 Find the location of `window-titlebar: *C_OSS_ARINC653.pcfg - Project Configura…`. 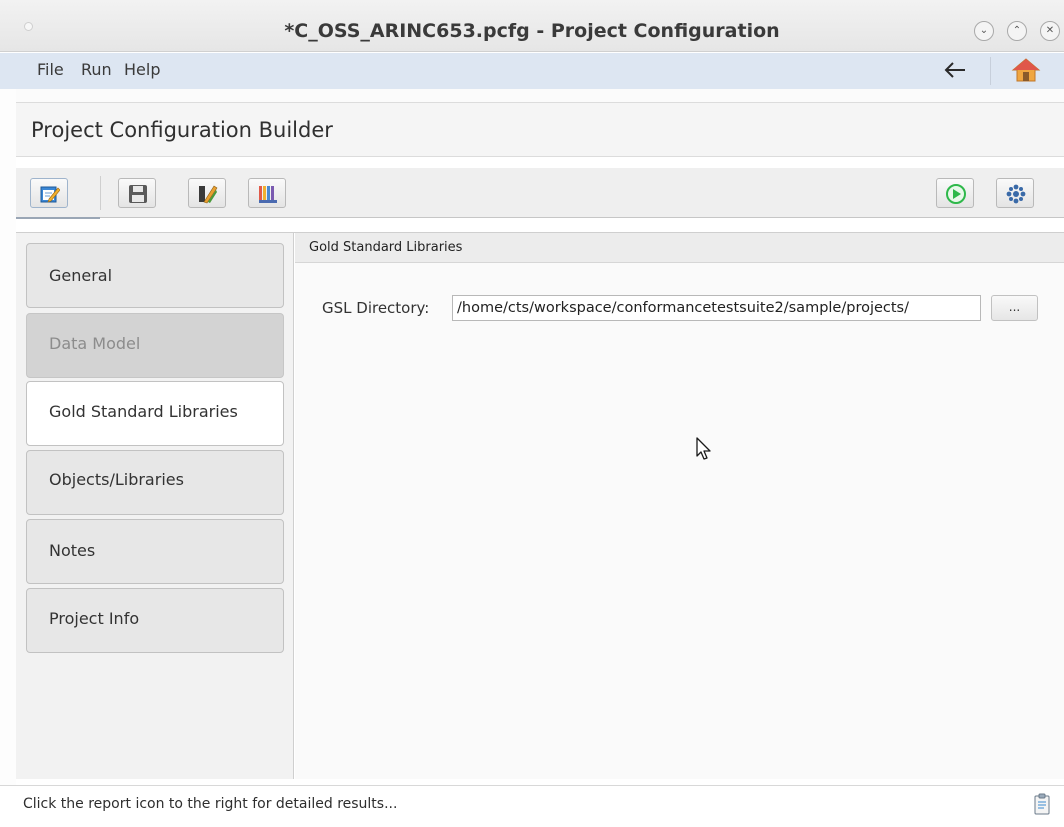

window-titlebar: *C_OSS_ARINC653.pcfg - Project Configura… is located at coordinates (532, 26).